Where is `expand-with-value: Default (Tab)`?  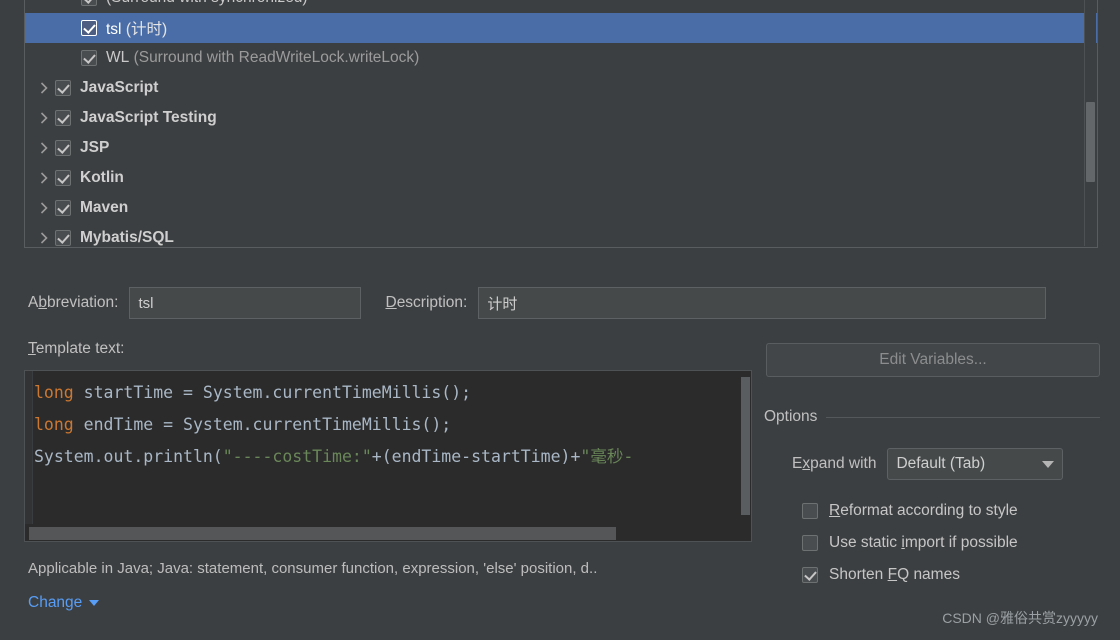 expand-with-value: Default (Tab) is located at coordinates (941, 463).